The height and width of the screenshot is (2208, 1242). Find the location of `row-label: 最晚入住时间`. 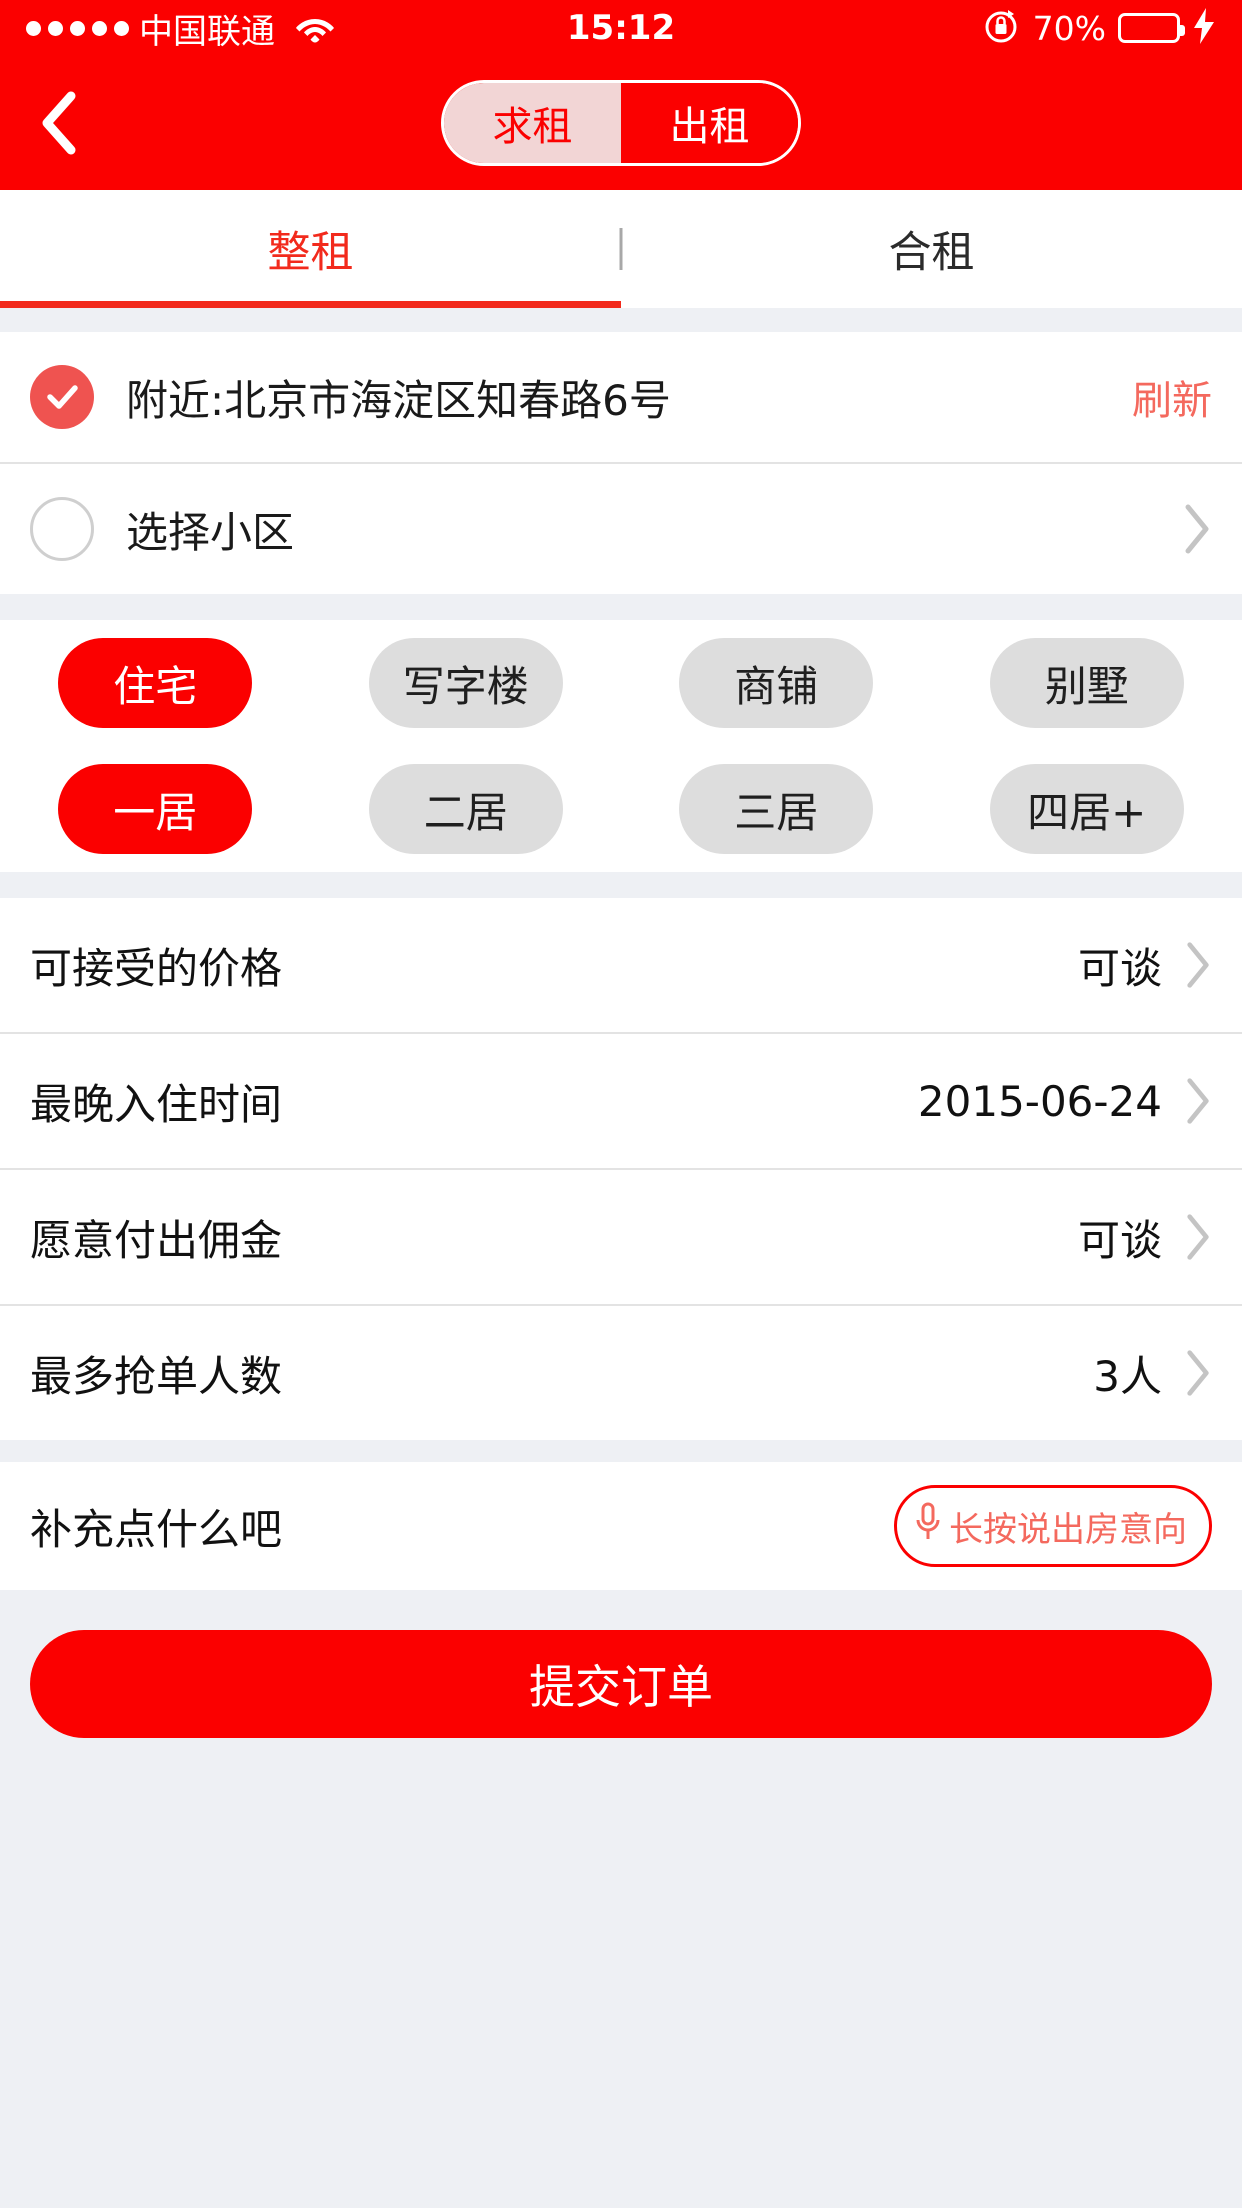

row-label: 最晚入住时间 is located at coordinates (156, 1104).